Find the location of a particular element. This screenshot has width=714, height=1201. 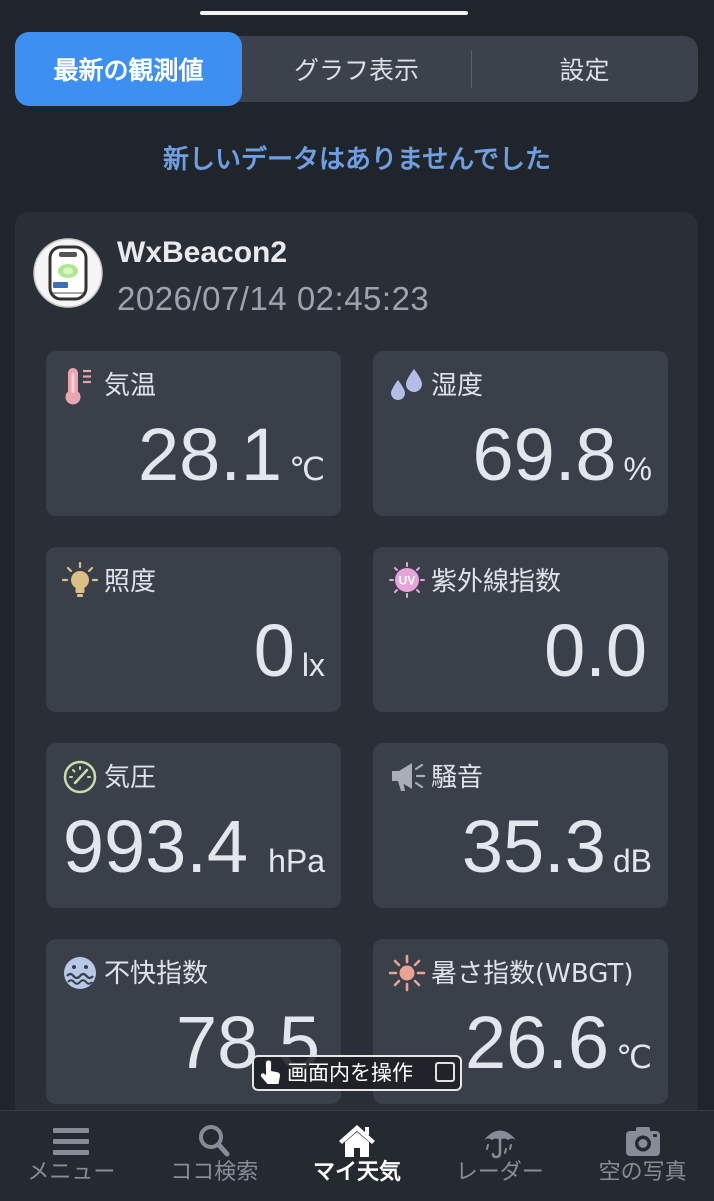

search-icon is located at coordinates (214, 1141).